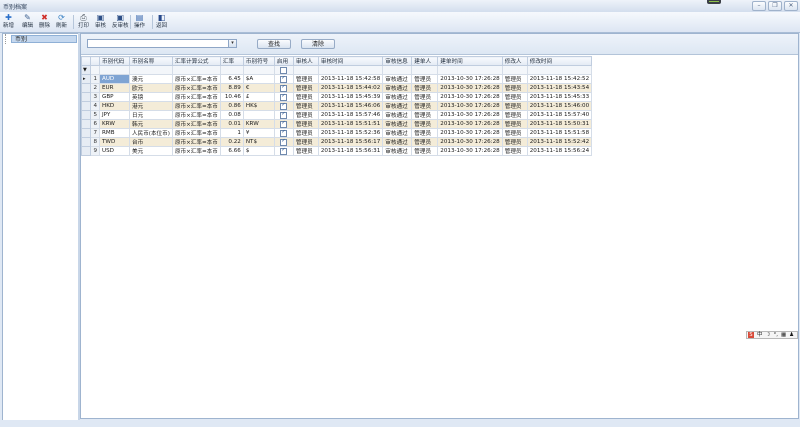  Describe the element at coordinates (397, 61) in the screenshot. I see `column-header: 审核信息` at that location.